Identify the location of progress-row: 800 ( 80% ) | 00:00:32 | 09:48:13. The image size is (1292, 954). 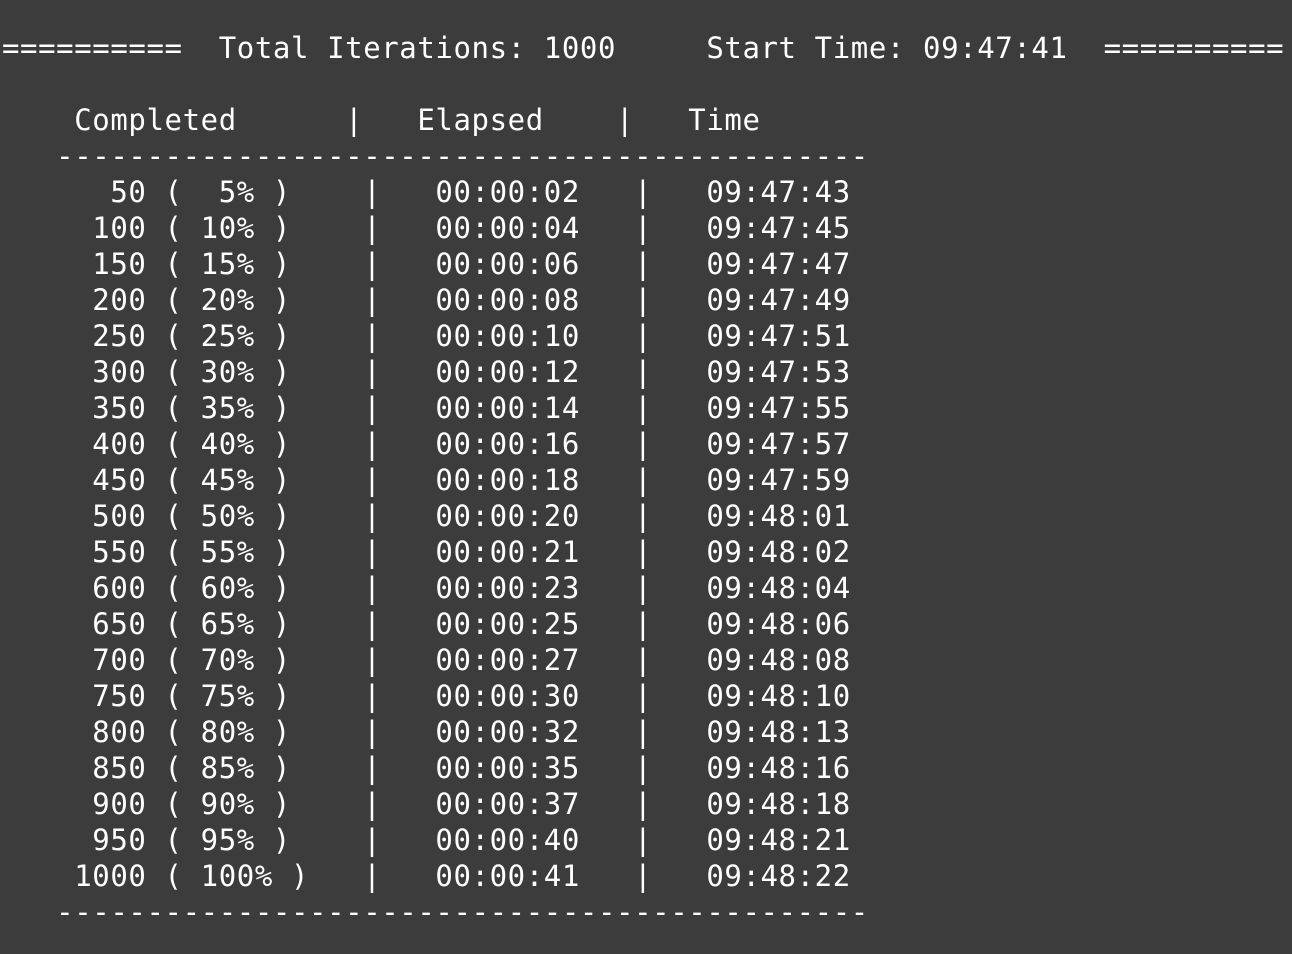
(426, 732).